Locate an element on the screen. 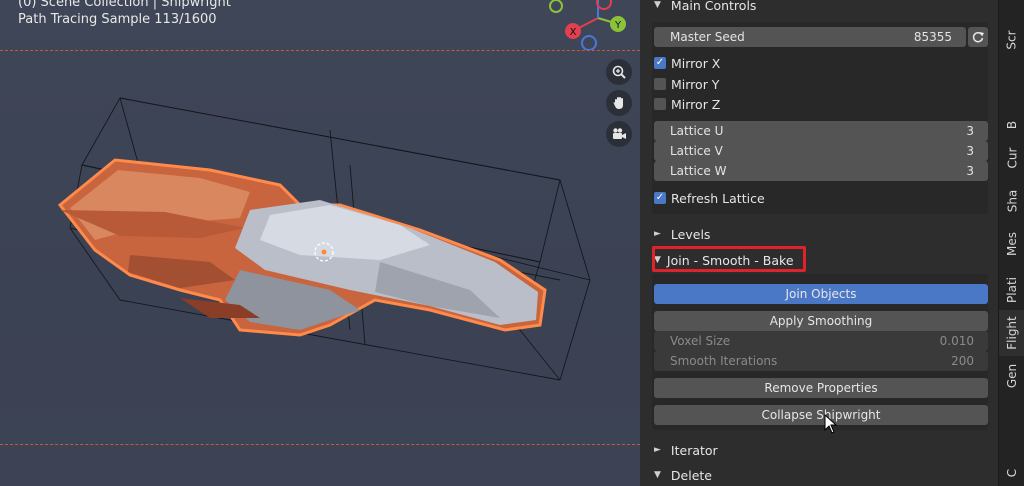 The image size is (1024, 486). tab-label: Scr is located at coordinates (1012, 40).